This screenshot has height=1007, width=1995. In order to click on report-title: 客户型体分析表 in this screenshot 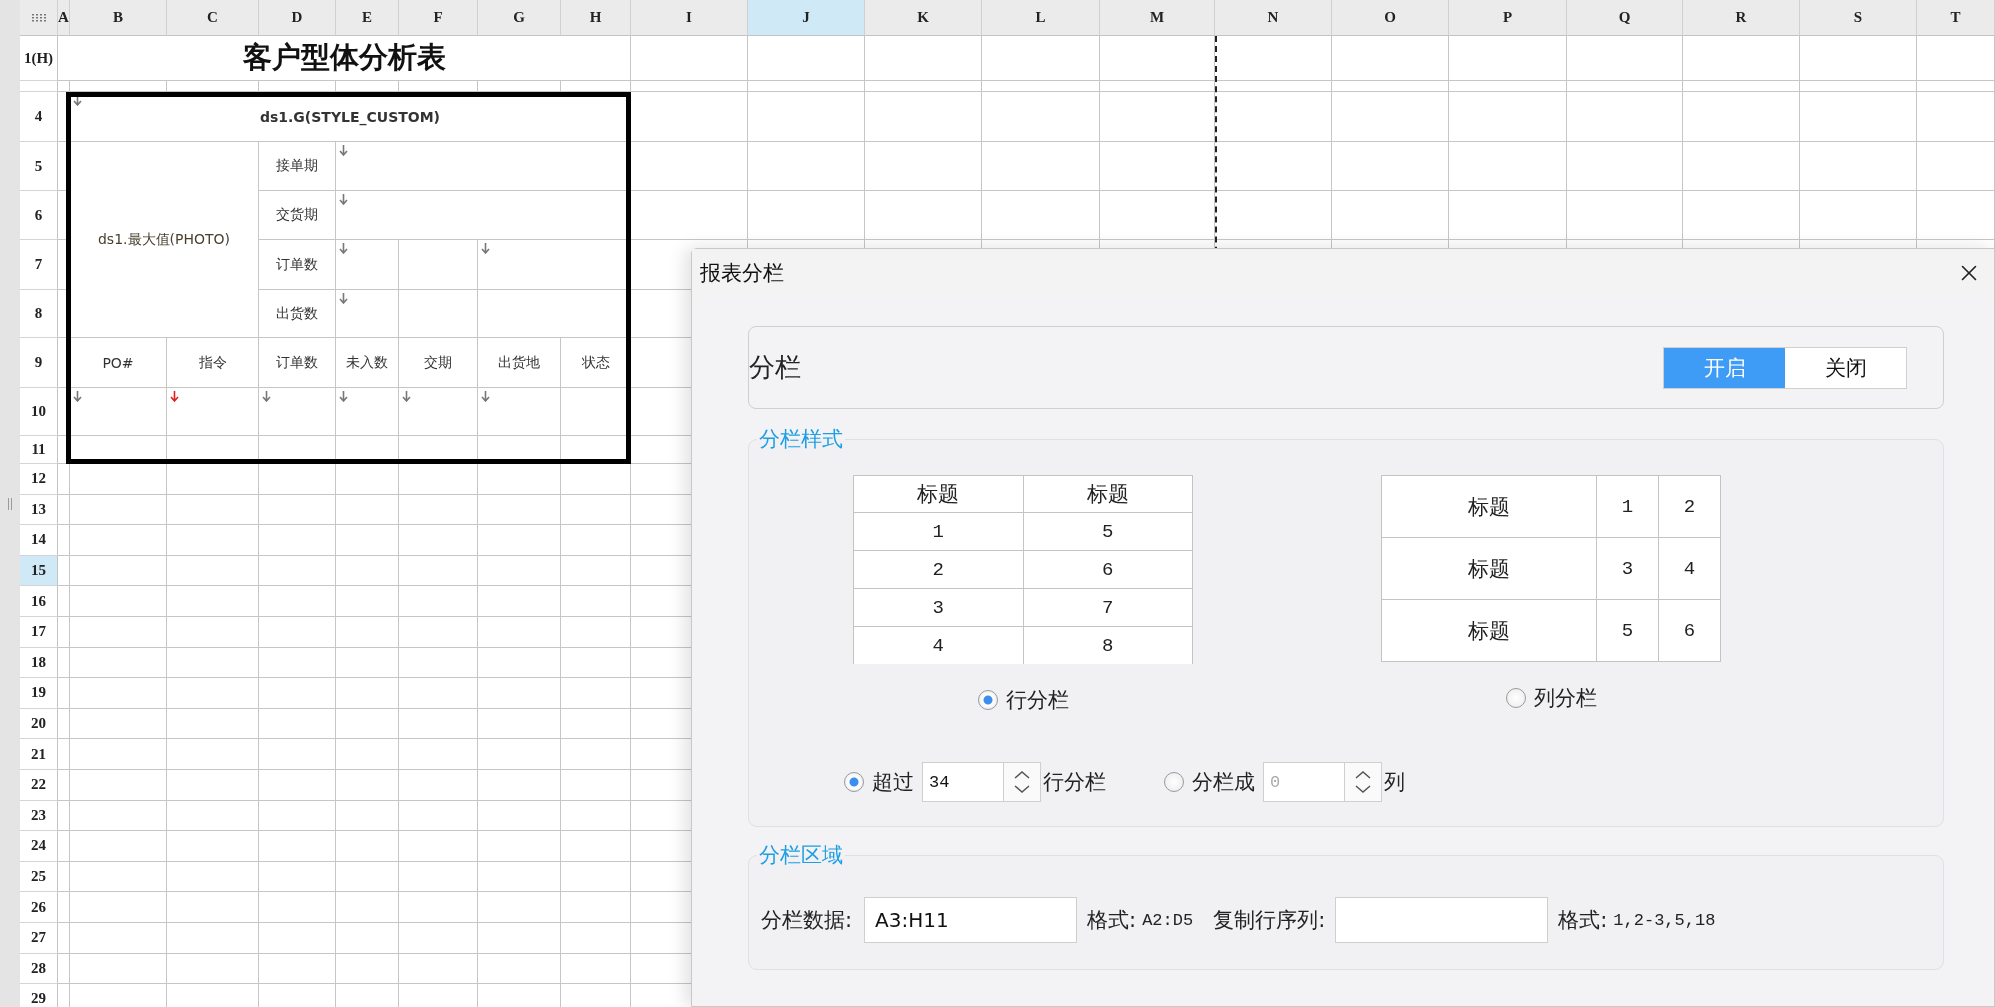, I will do `click(344, 57)`.